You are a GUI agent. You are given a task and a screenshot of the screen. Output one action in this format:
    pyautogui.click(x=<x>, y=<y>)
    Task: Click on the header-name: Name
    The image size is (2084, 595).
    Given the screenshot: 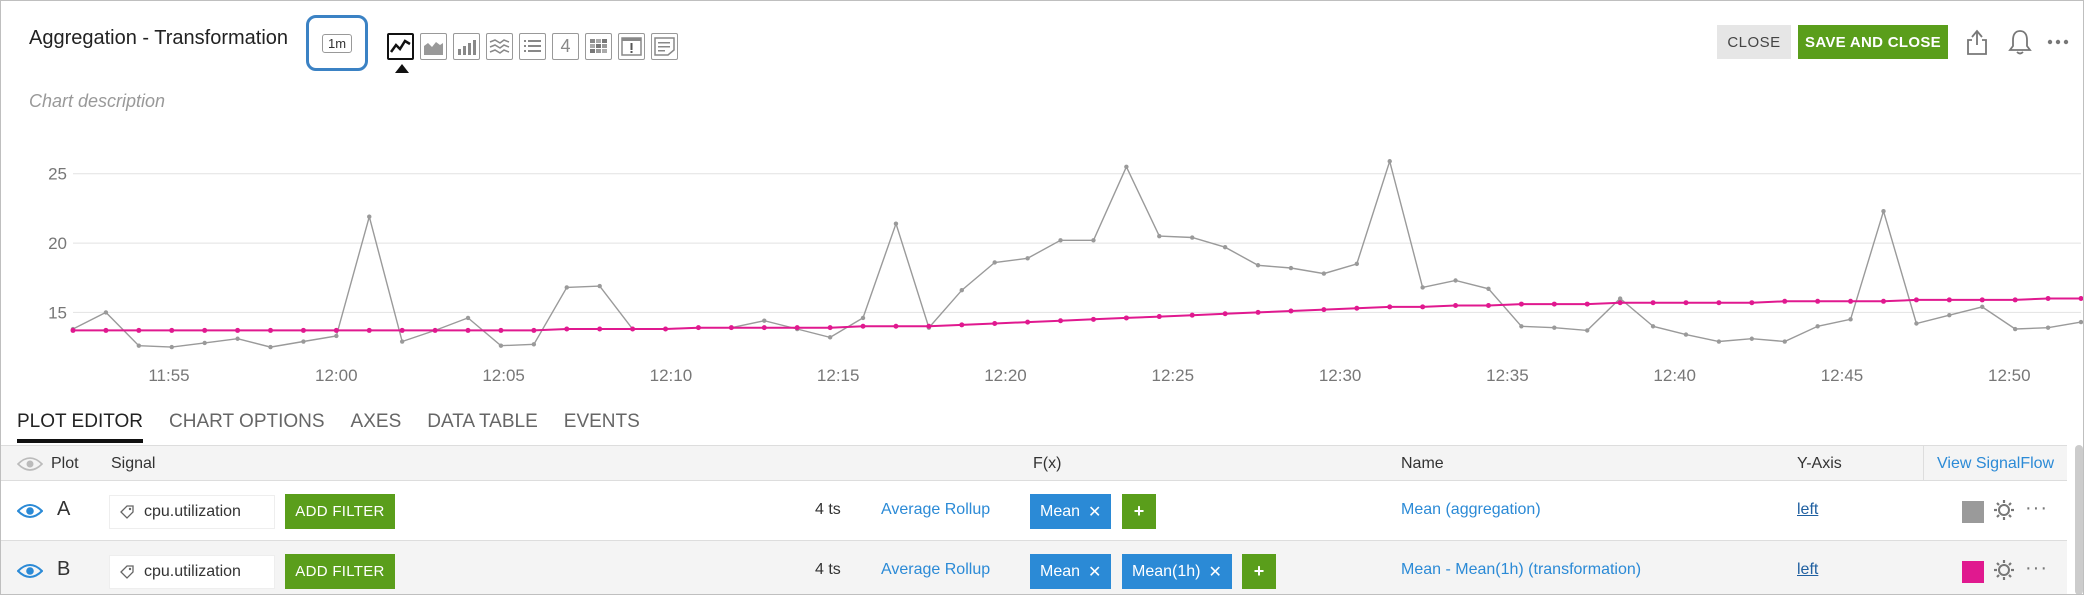 What is the action you would take?
    pyautogui.click(x=1422, y=463)
    